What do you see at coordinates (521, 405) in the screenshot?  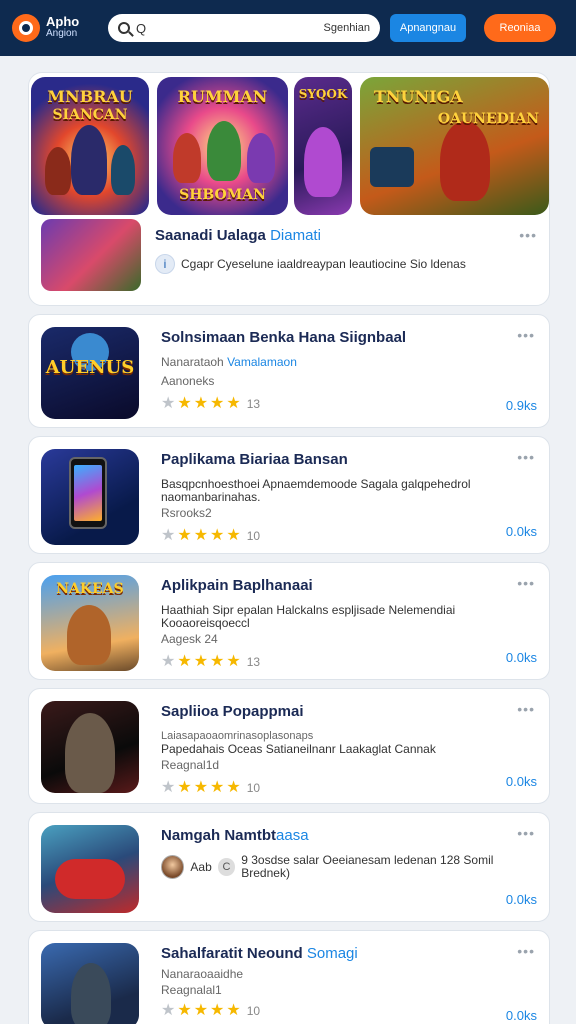 I see `app-size: 0.9ks` at bounding box center [521, 405].